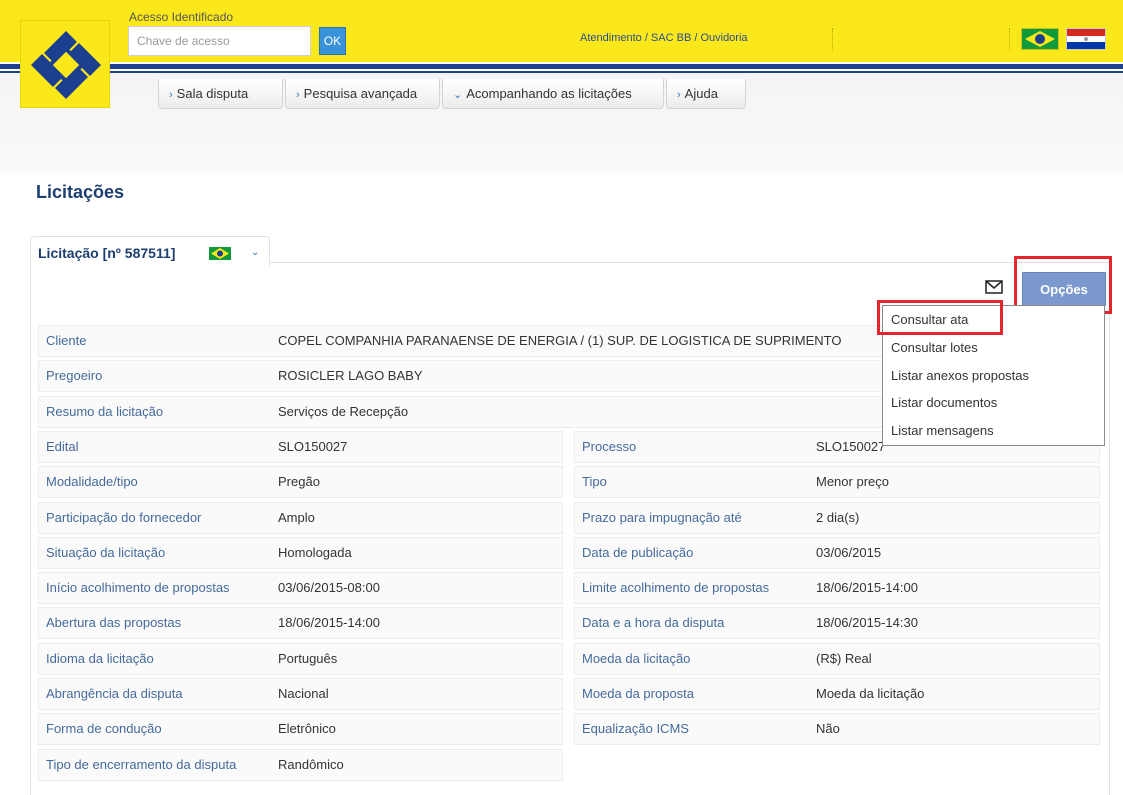  Describe the element at coordinates (66, 340) in the screenshot. I see `field-label: Cliente` at that location.